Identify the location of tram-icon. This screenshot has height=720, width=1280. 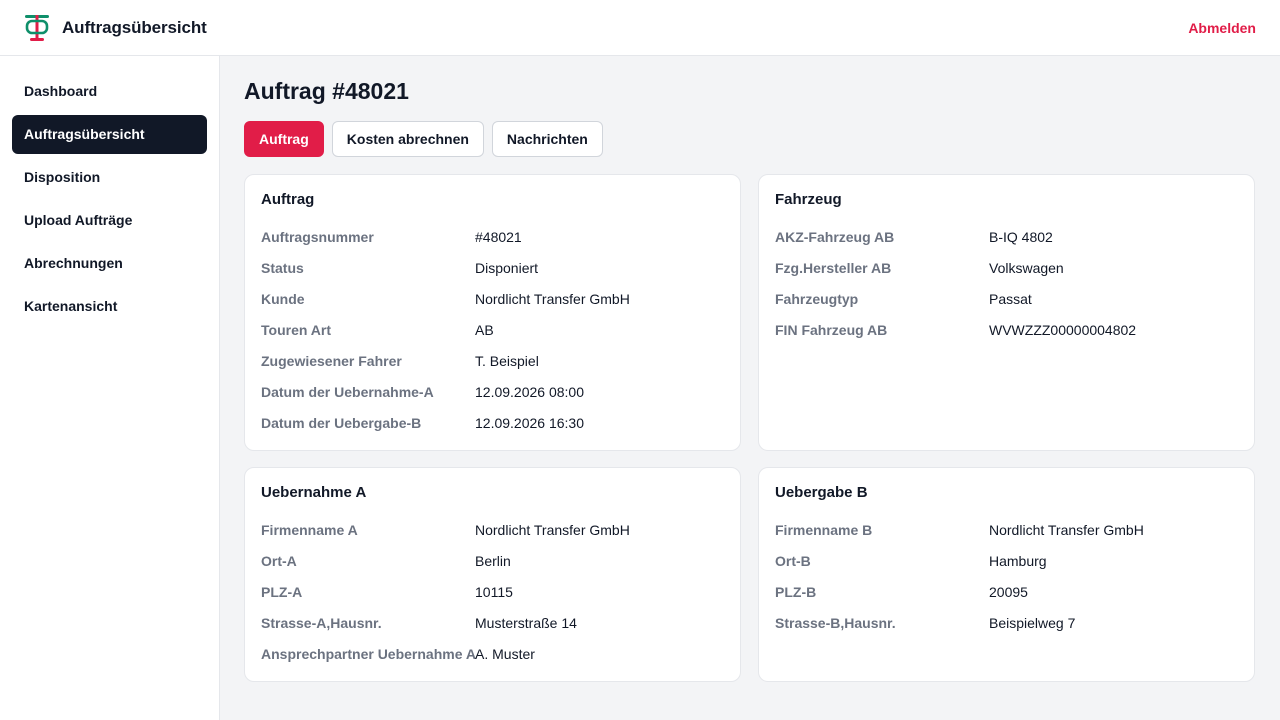
(37, 28).